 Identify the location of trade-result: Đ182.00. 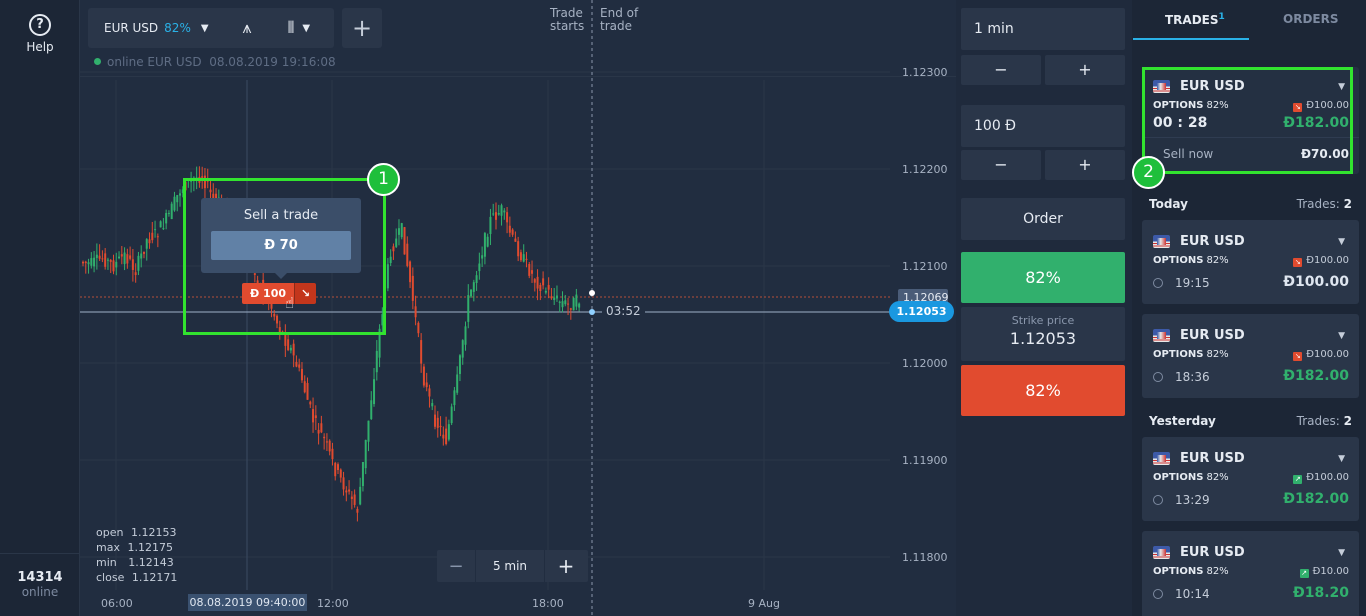
(1316, 376).